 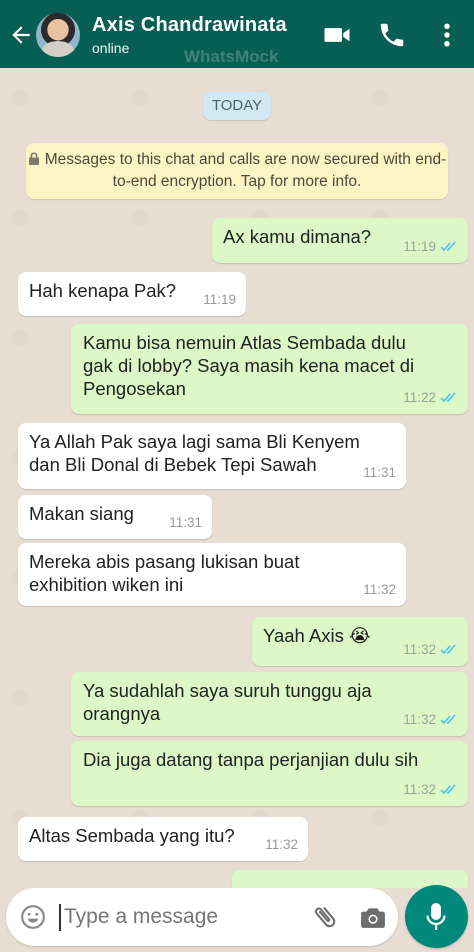 I want to click on message-input, so click(x=179, y=917).